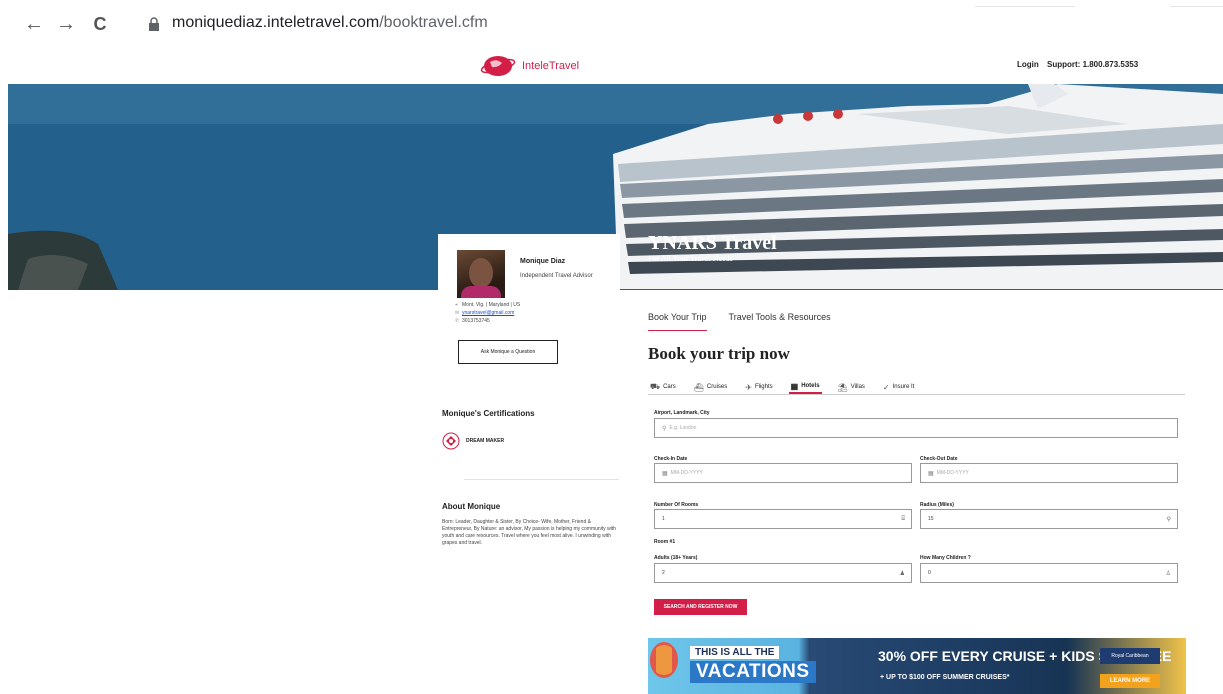 The image size is (1223, 694). I want to click on tab-book-your-trip: Book Your Trip, so click(677, 321).